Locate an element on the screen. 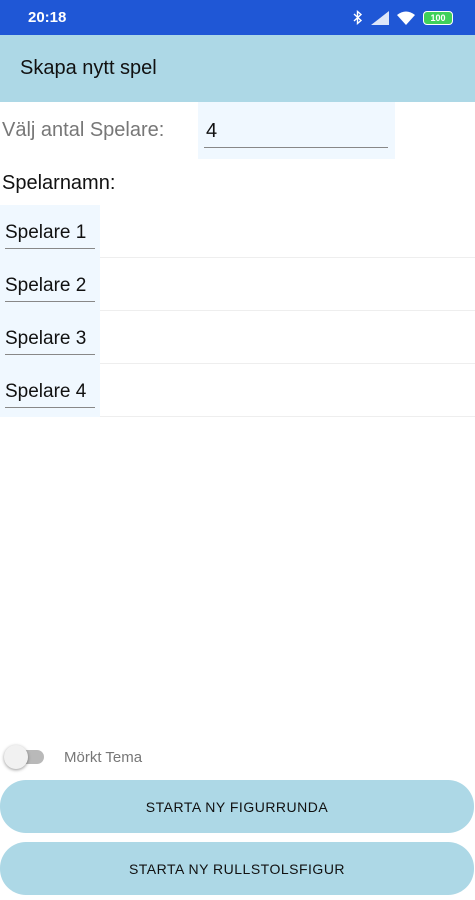  status-time: 20:18 is located at coordinates (47, 17).